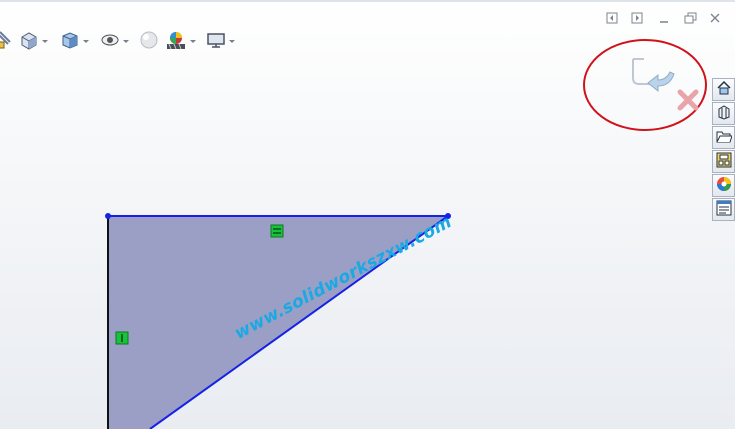 The height and width of the screenshot is (429, 735). I want to click on sketch-tools-button, so click(6, 40).